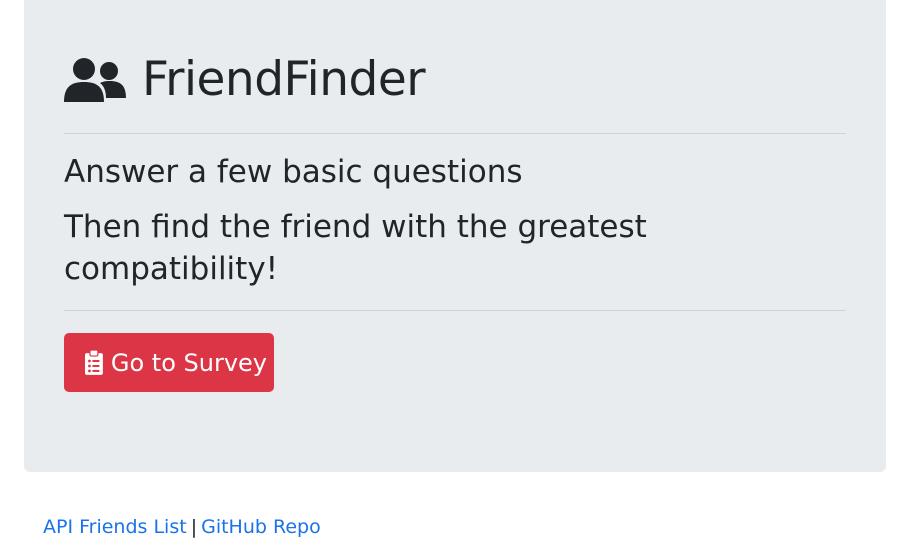 The image size is (909, 553). I want to click on clipboard-list-icon, so click(94, 362).